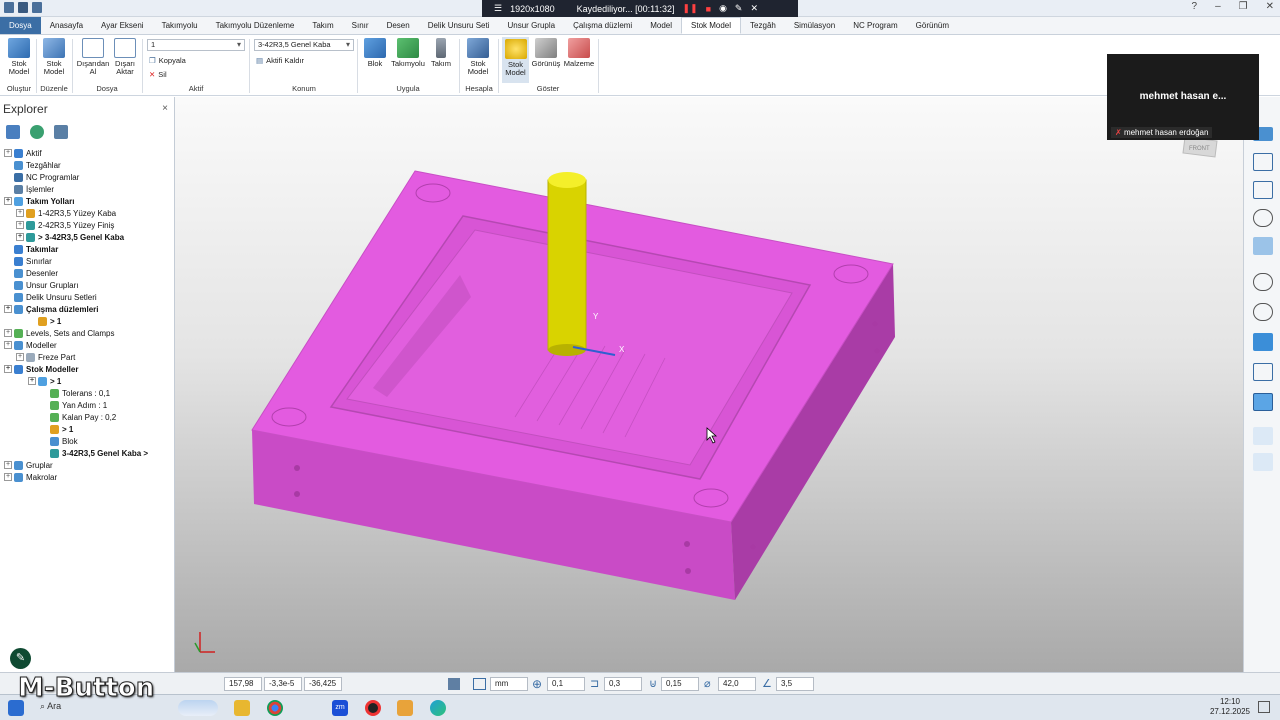  I want to click on record-icon, so click(373, 708).